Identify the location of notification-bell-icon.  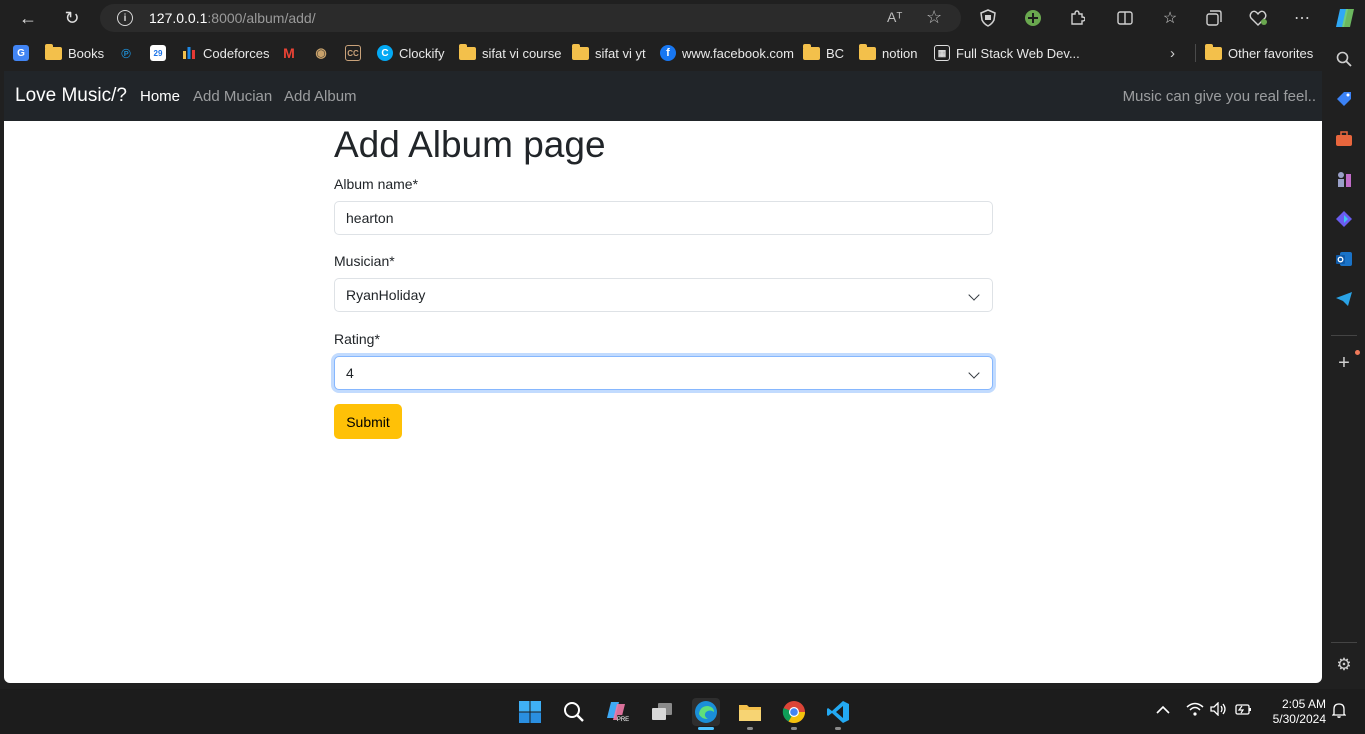
(1339, 711).